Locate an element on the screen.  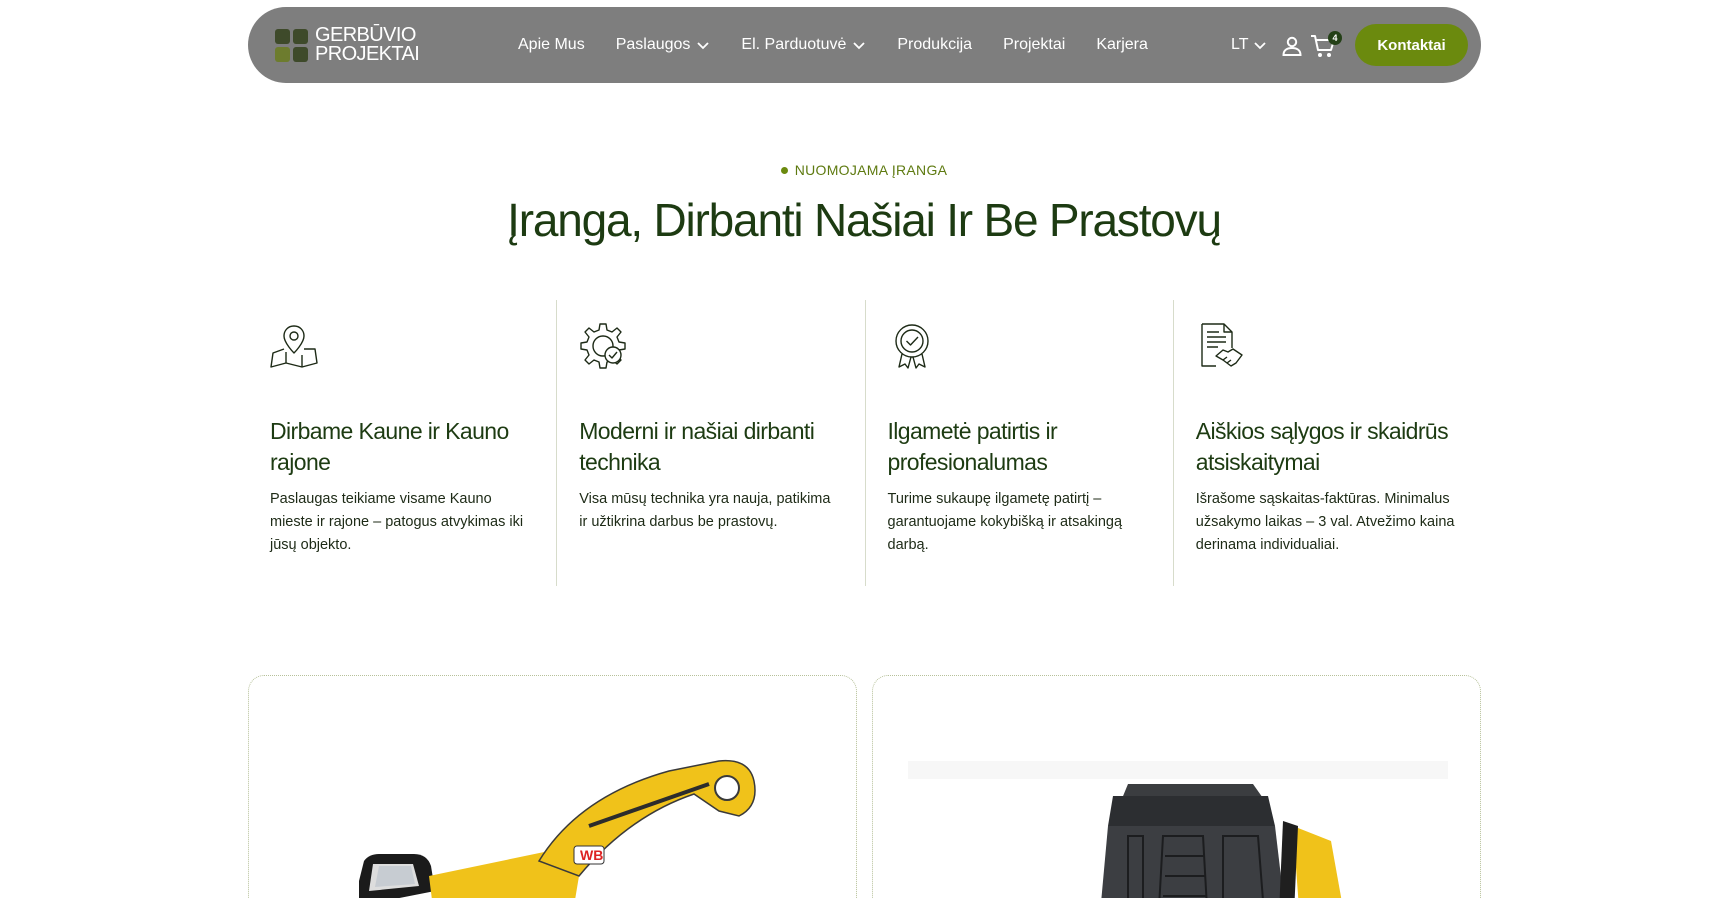
nav-item-el-parduotuve: El. Parduotuvė is located at coordinates (803, 45).